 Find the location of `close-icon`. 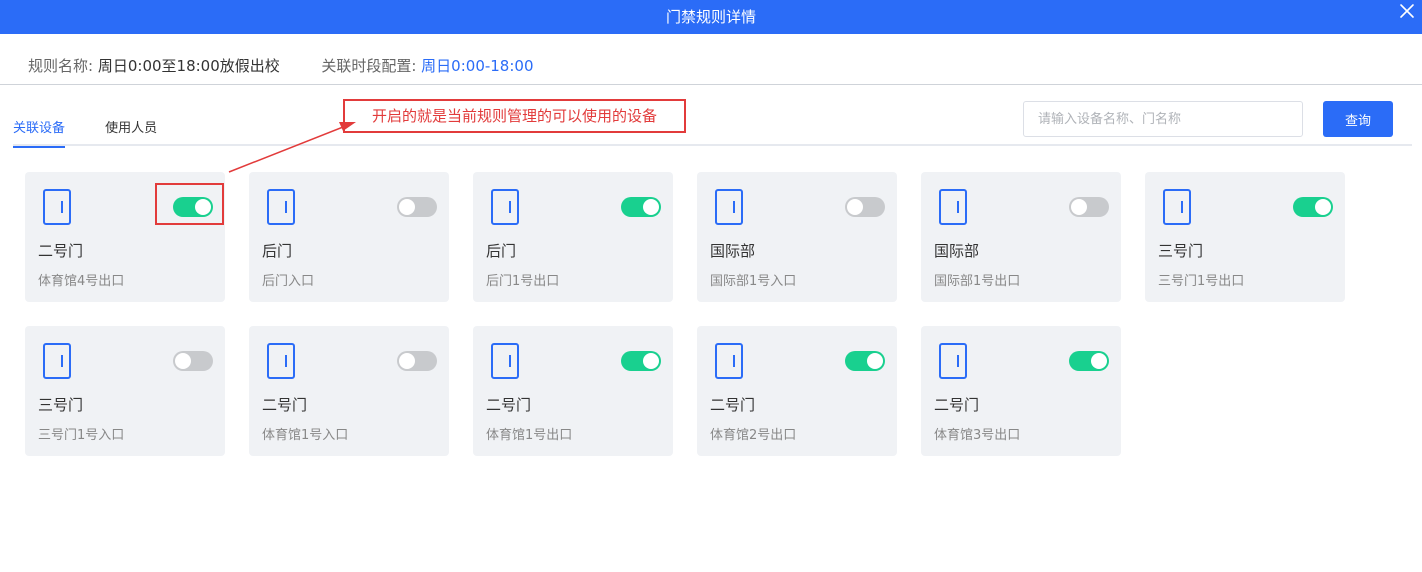

close-icon is located at coordinates (1407, 11).